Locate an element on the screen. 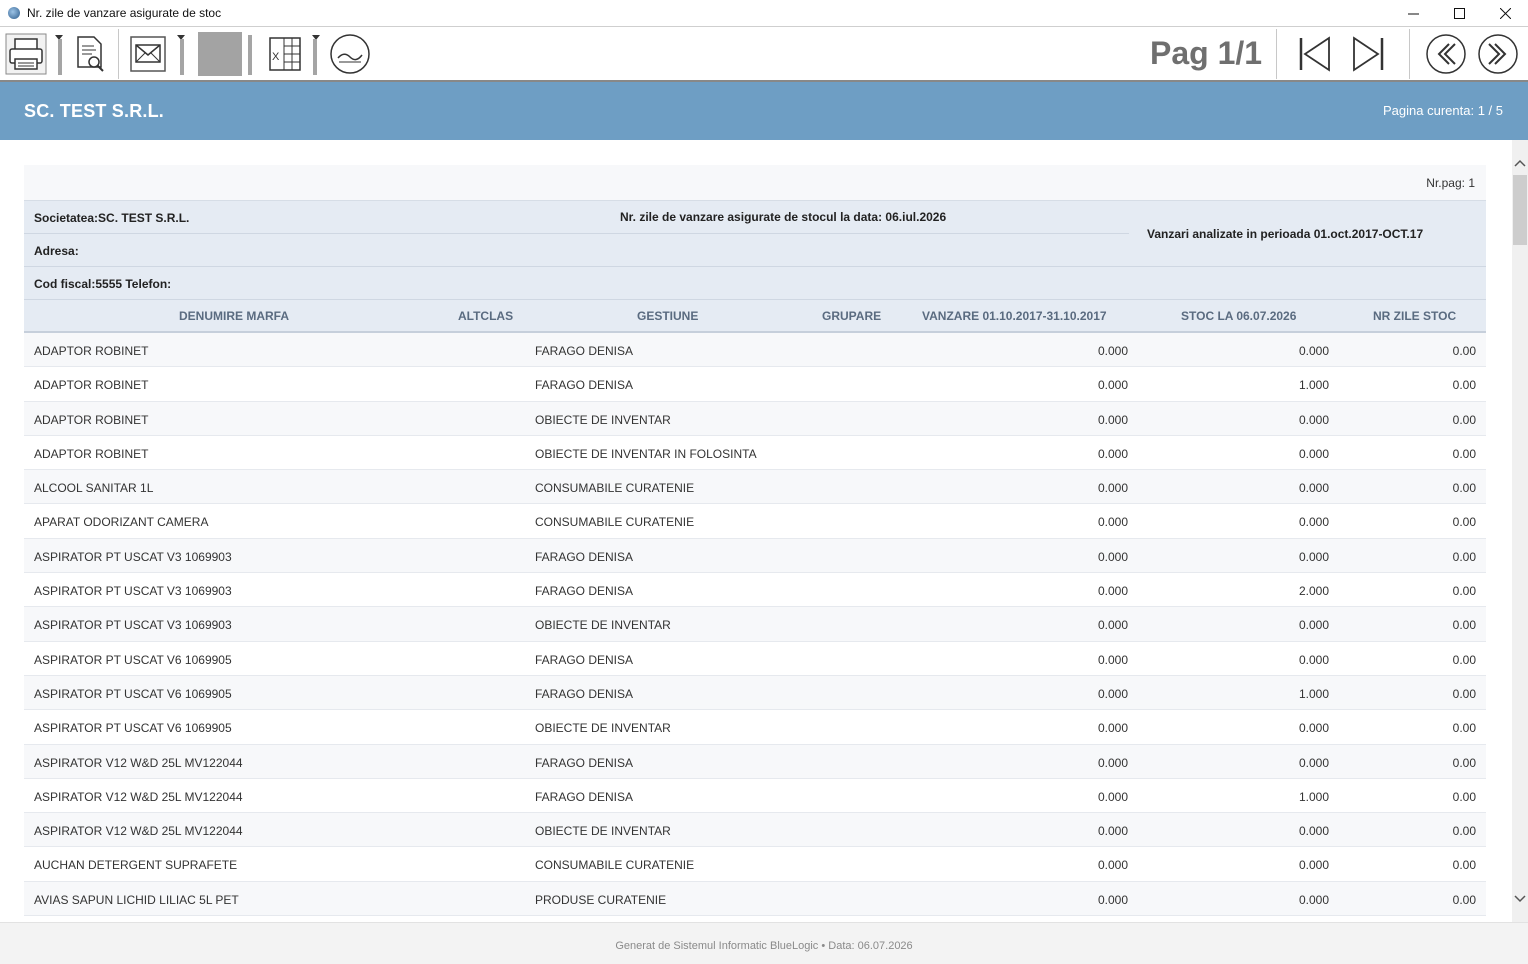 The width and height of the screenshot is (1528, 964). item-name-cell: ALCOOL SANITAR 1L is located at coordinates (94, 488).